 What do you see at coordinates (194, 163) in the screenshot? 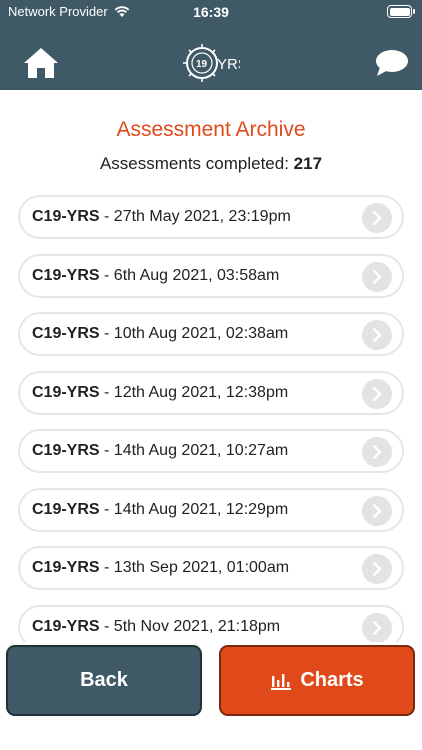
I see `count-label: Assessments completed:` at bounding box center [194, 163].